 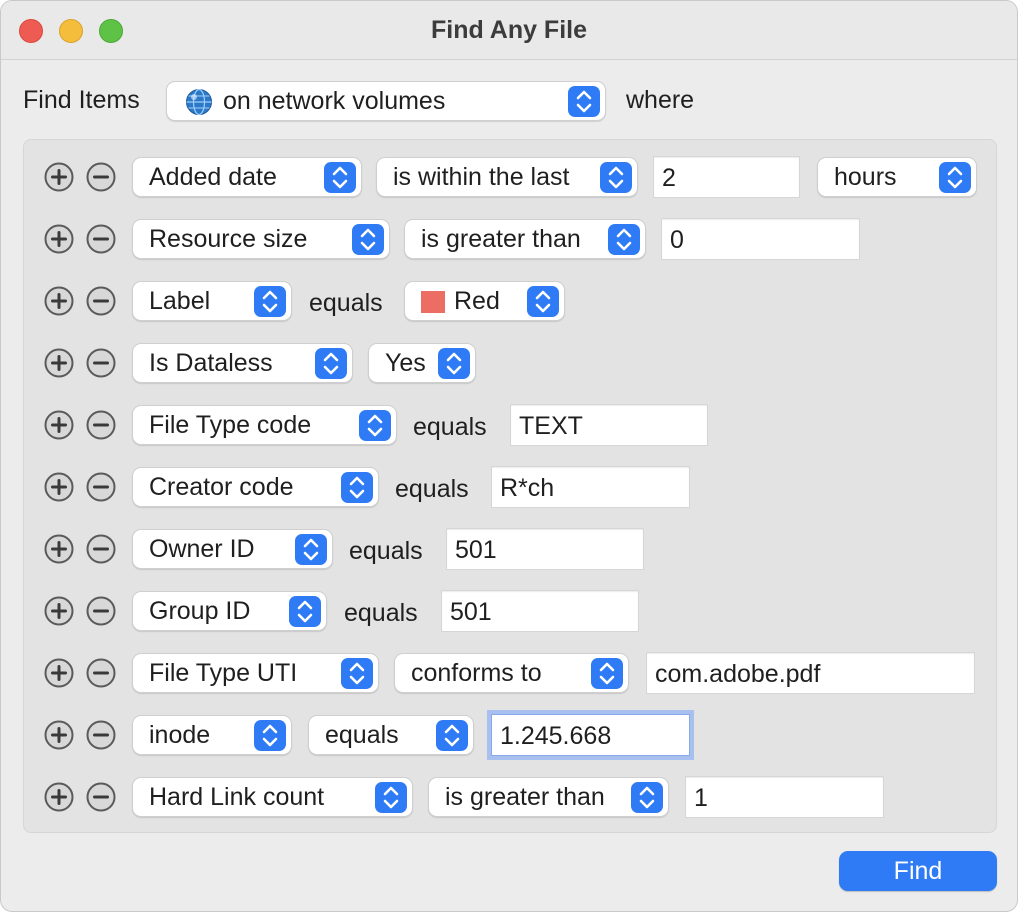 What do you see at coordinates (261, 239) in the screenshot?
I see `field-popup: Resource size` at bounding box center [261, 239].